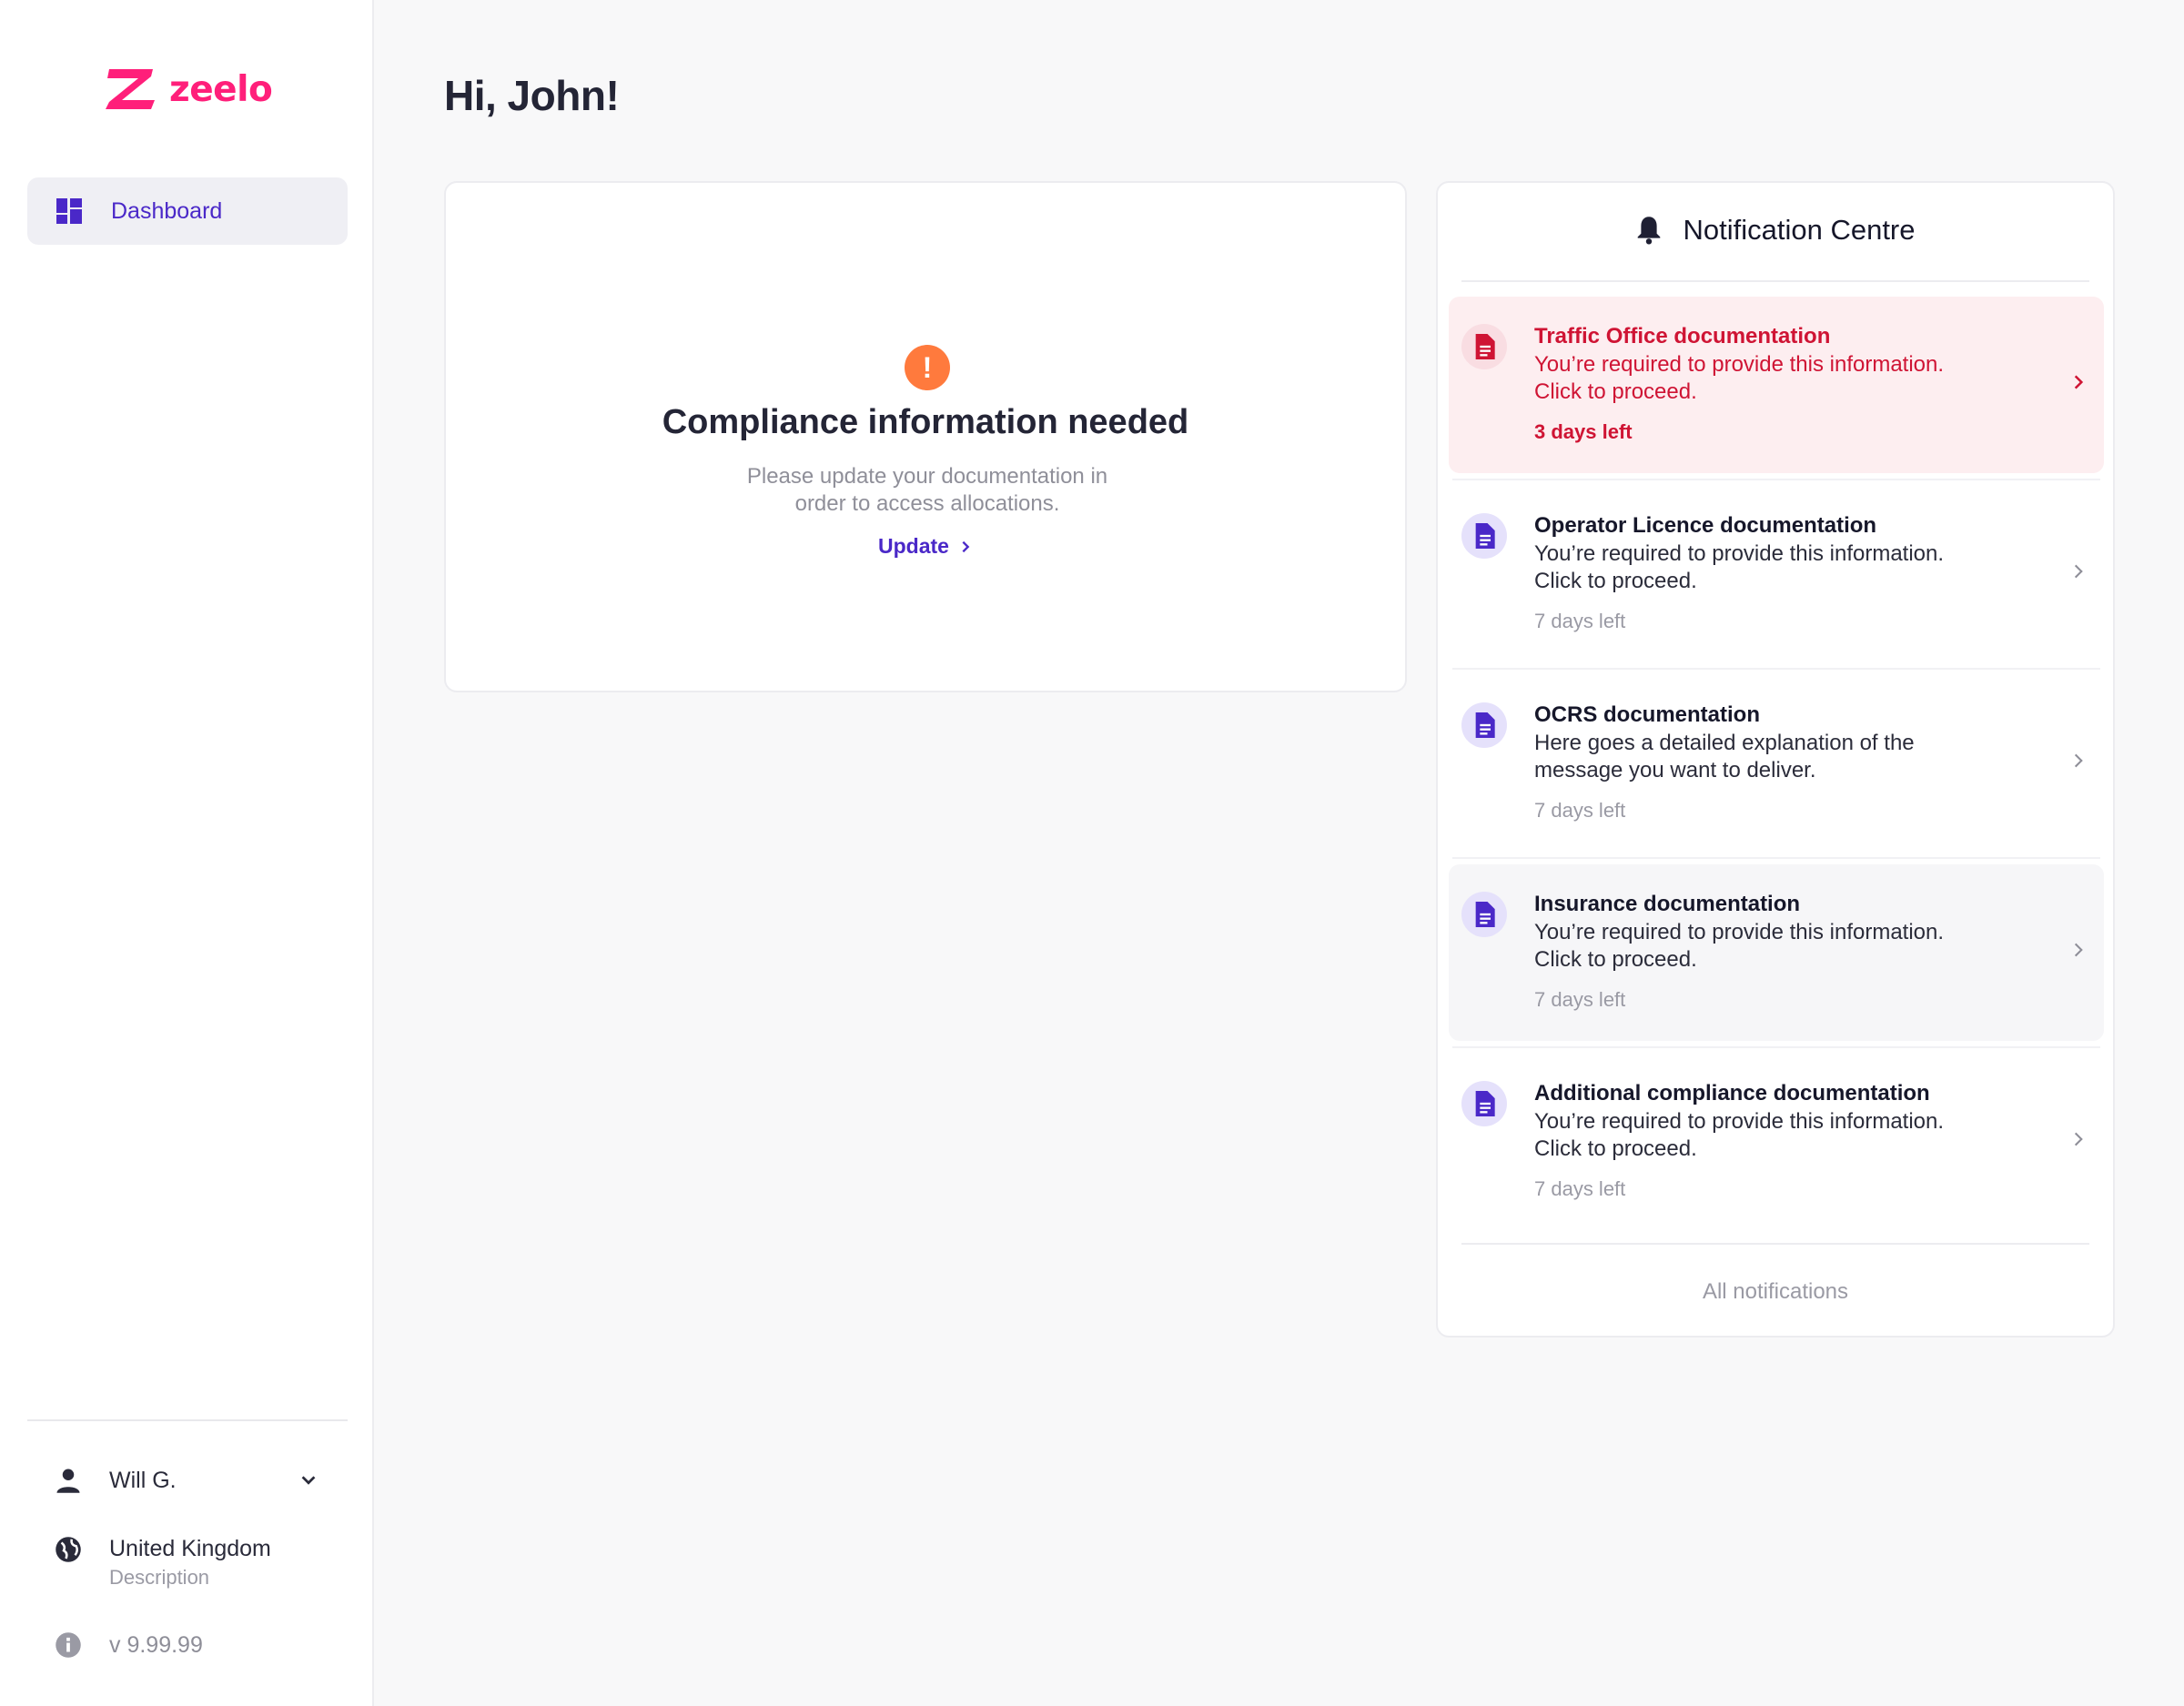  I want to click on notification-item-title: Traffic Office documentation, so click(1683, 336).